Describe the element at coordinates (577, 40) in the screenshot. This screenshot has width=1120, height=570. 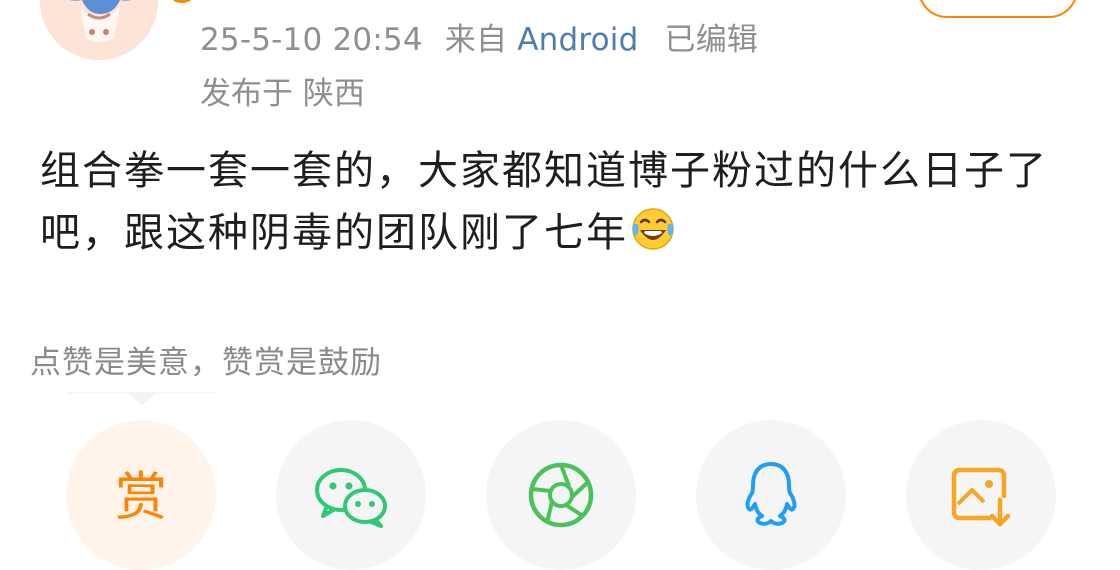
I see `source-link: Android` at that location.